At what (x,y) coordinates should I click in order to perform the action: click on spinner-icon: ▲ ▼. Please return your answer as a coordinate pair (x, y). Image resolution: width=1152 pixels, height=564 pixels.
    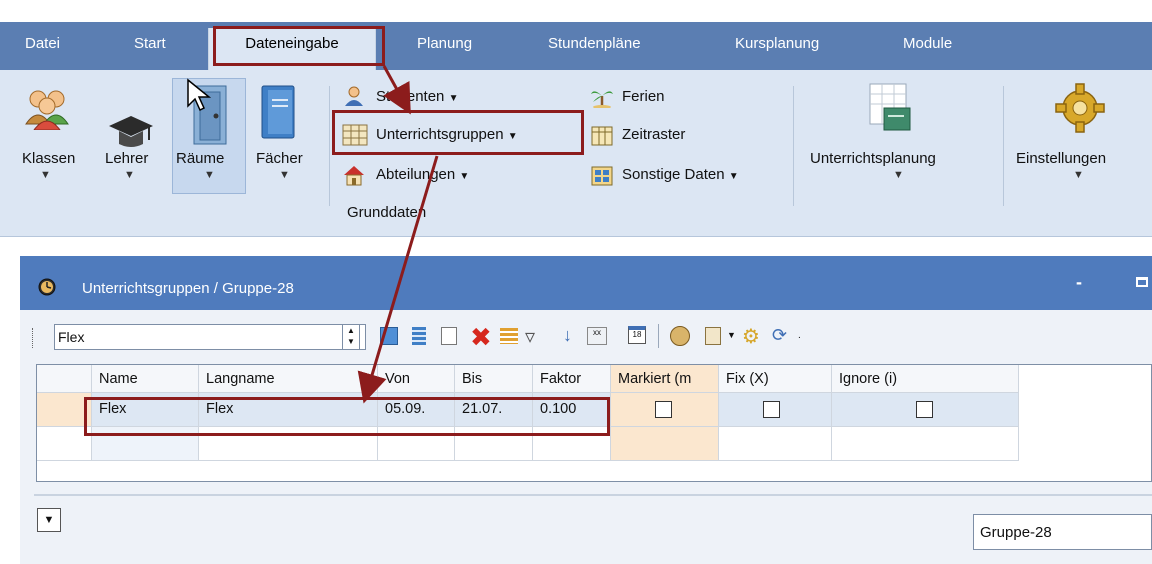
    Looking at the image, I should click on (351, 337).